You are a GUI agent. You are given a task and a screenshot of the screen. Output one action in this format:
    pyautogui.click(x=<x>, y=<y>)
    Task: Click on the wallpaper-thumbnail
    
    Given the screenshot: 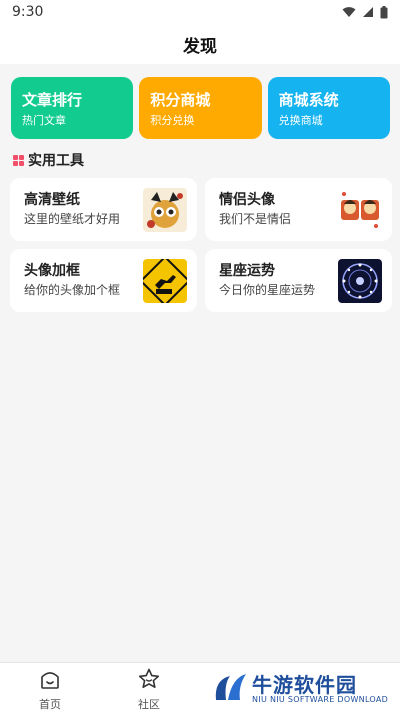 What is the action you would take?
    pyautogui.click(x=165, y=210)
    